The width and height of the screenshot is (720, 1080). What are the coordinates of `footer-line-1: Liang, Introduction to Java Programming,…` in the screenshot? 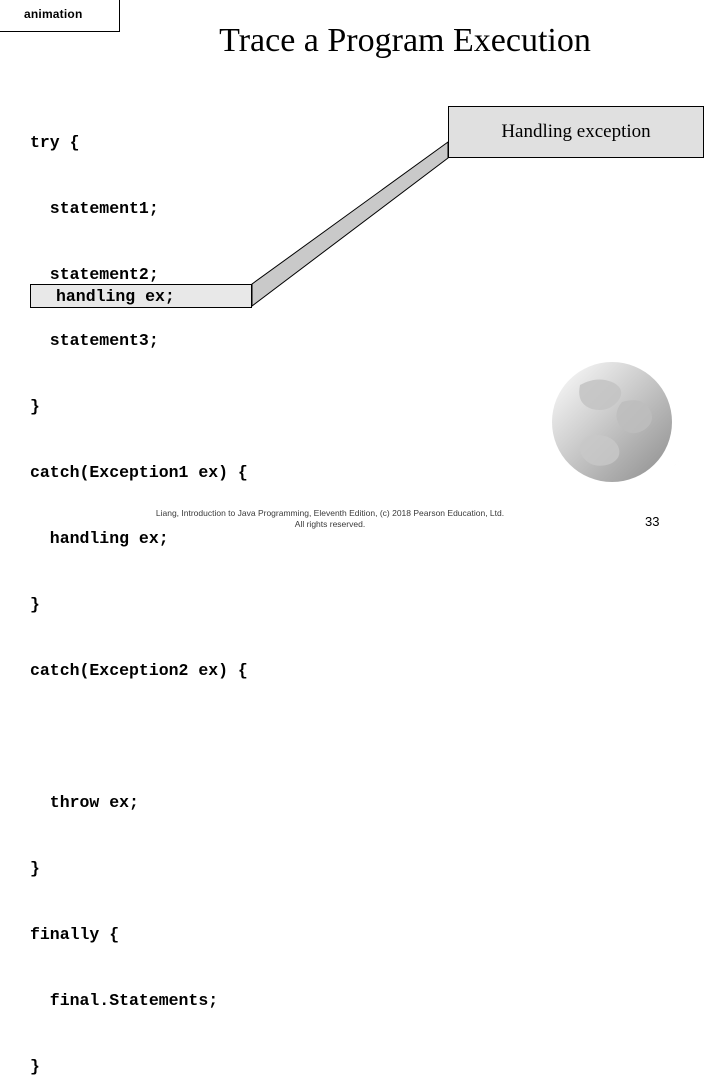 It's located at (330, 513).